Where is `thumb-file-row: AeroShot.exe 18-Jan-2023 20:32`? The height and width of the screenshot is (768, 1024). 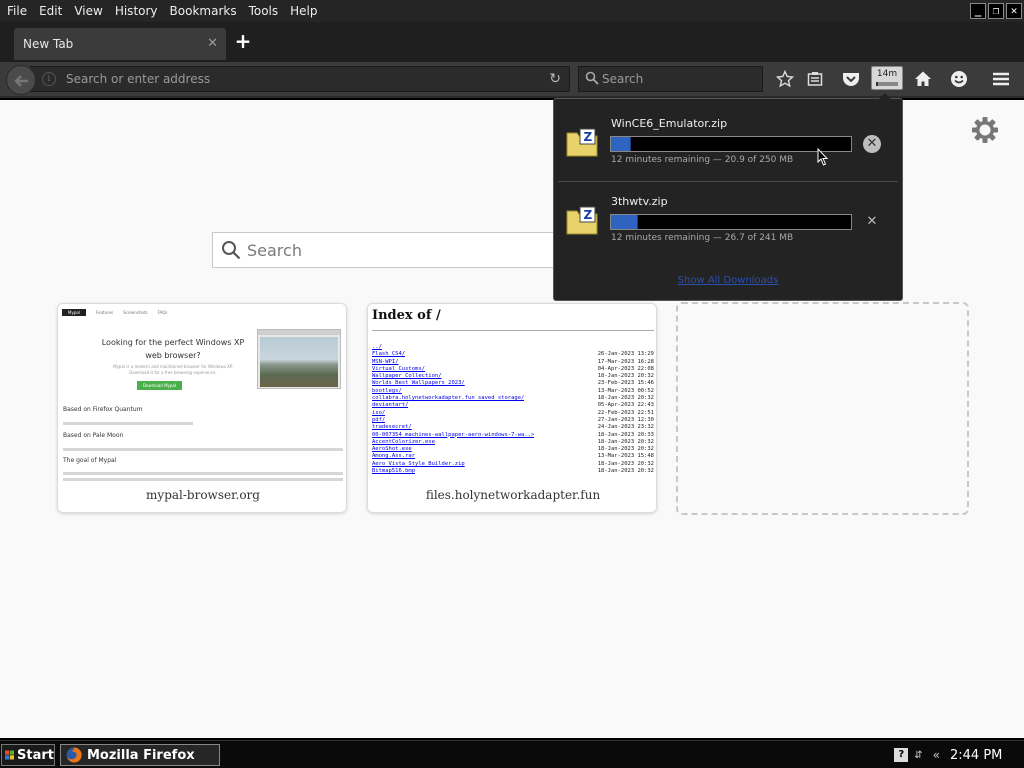
thumb-file-row: AeroShot.exe 18-Jan-2023 20:32 is located at coordinates (513, 449).